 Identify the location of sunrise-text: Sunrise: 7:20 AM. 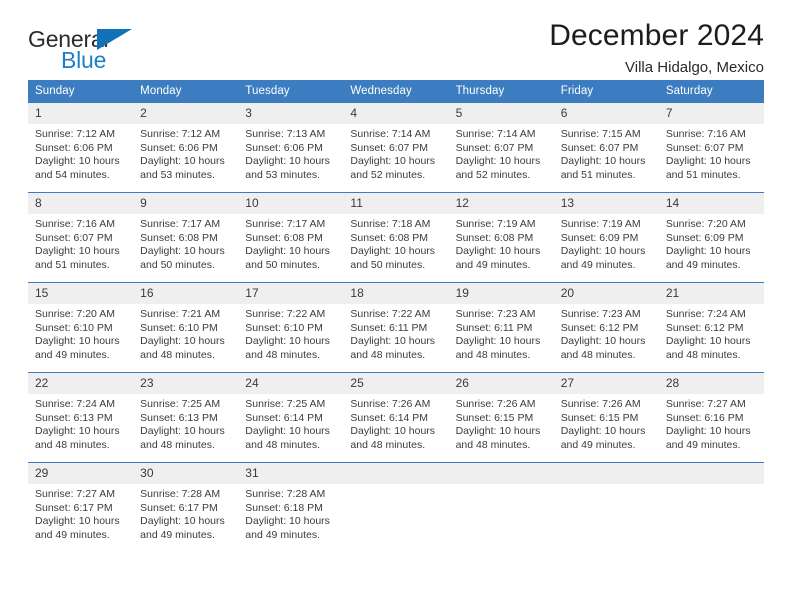
(75, 314).